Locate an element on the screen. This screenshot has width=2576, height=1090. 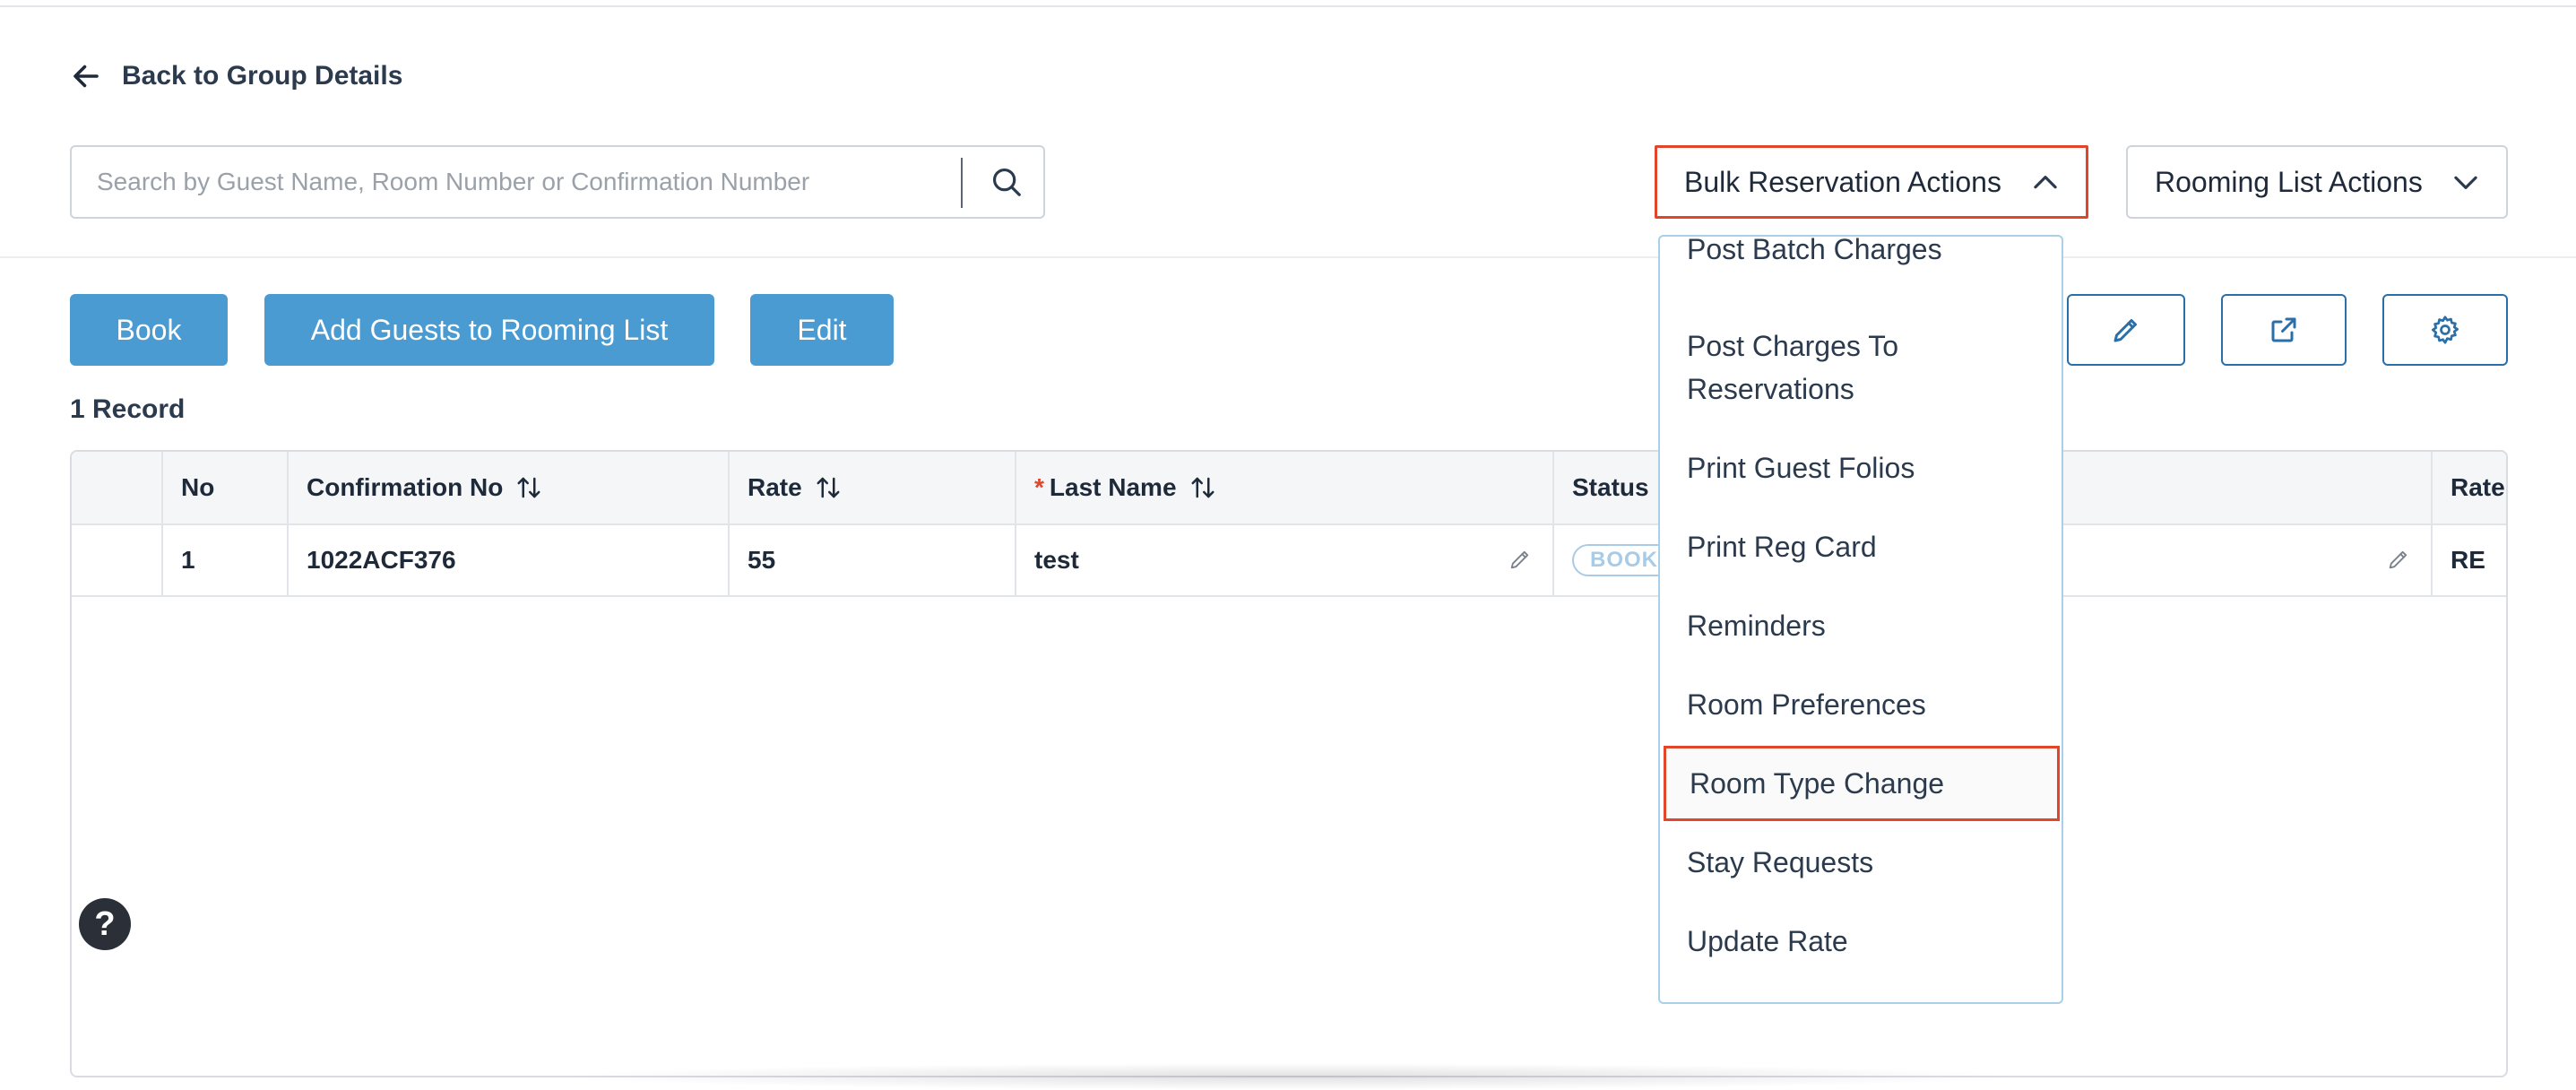
cell-rate-code: RE is located at coordinates (2468, 560).